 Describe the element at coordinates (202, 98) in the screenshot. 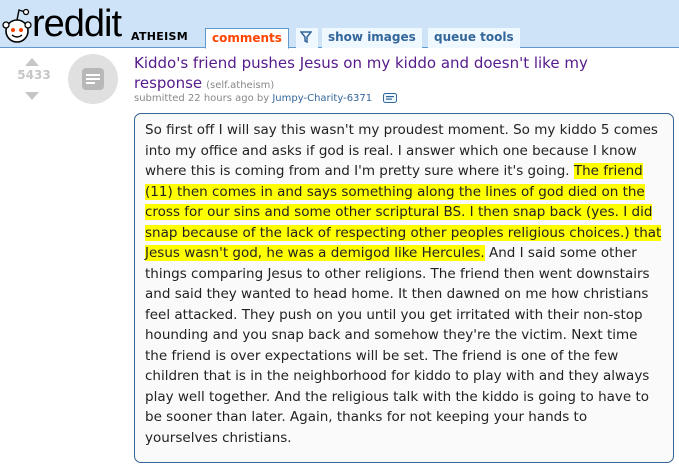

I see `submitted-text: submitted 22 hours ago by` at that location.